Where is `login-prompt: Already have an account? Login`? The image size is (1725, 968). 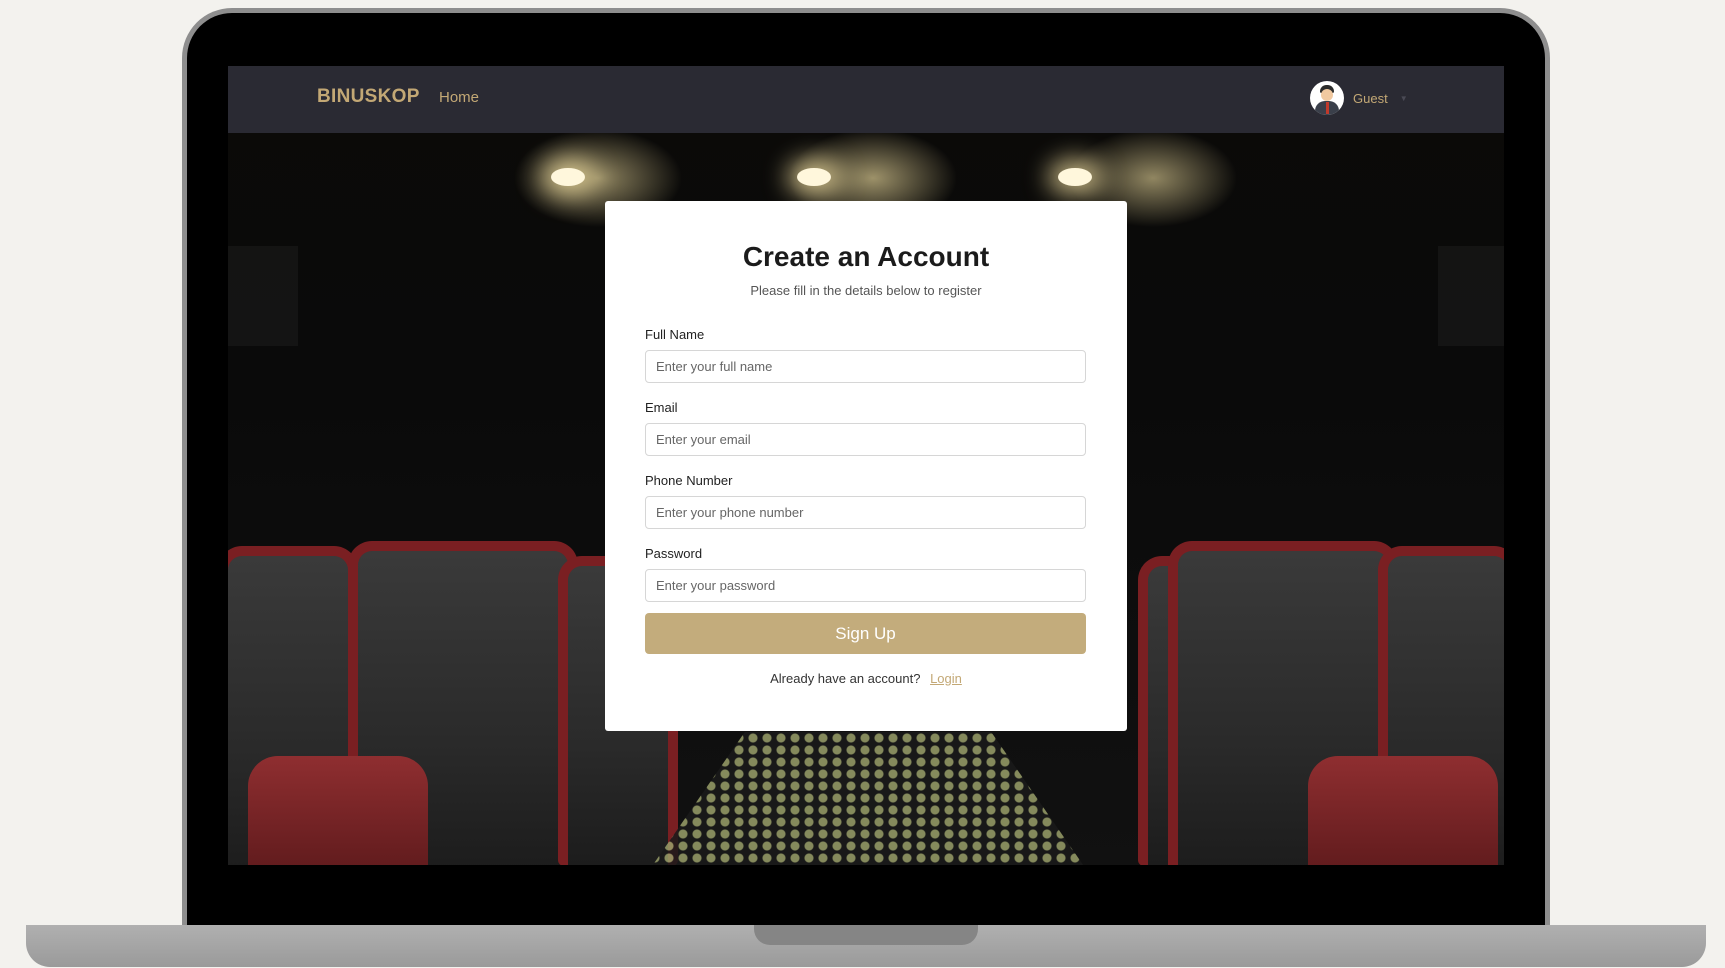 login-prompt: Already have an account? Login is located at coordinates (866, 678).